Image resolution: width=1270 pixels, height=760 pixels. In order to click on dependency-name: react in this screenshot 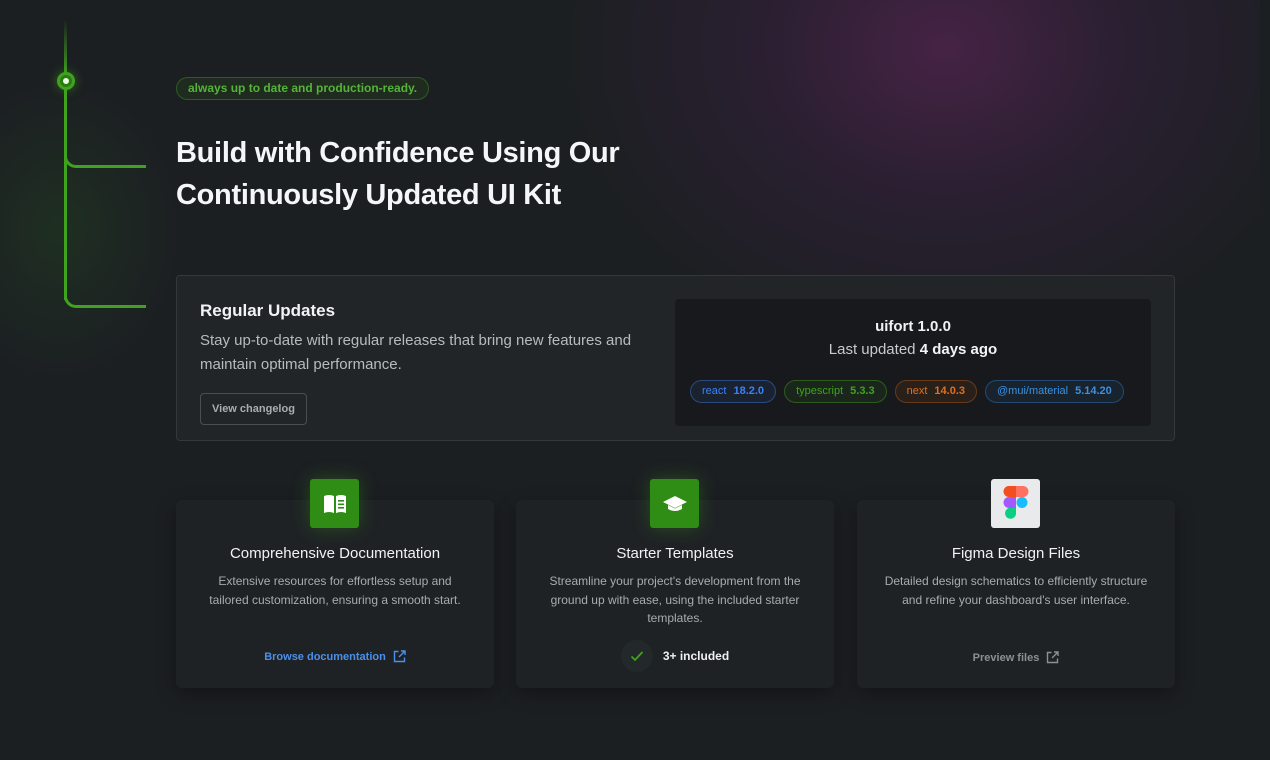, I will do `click(714, 391)`.